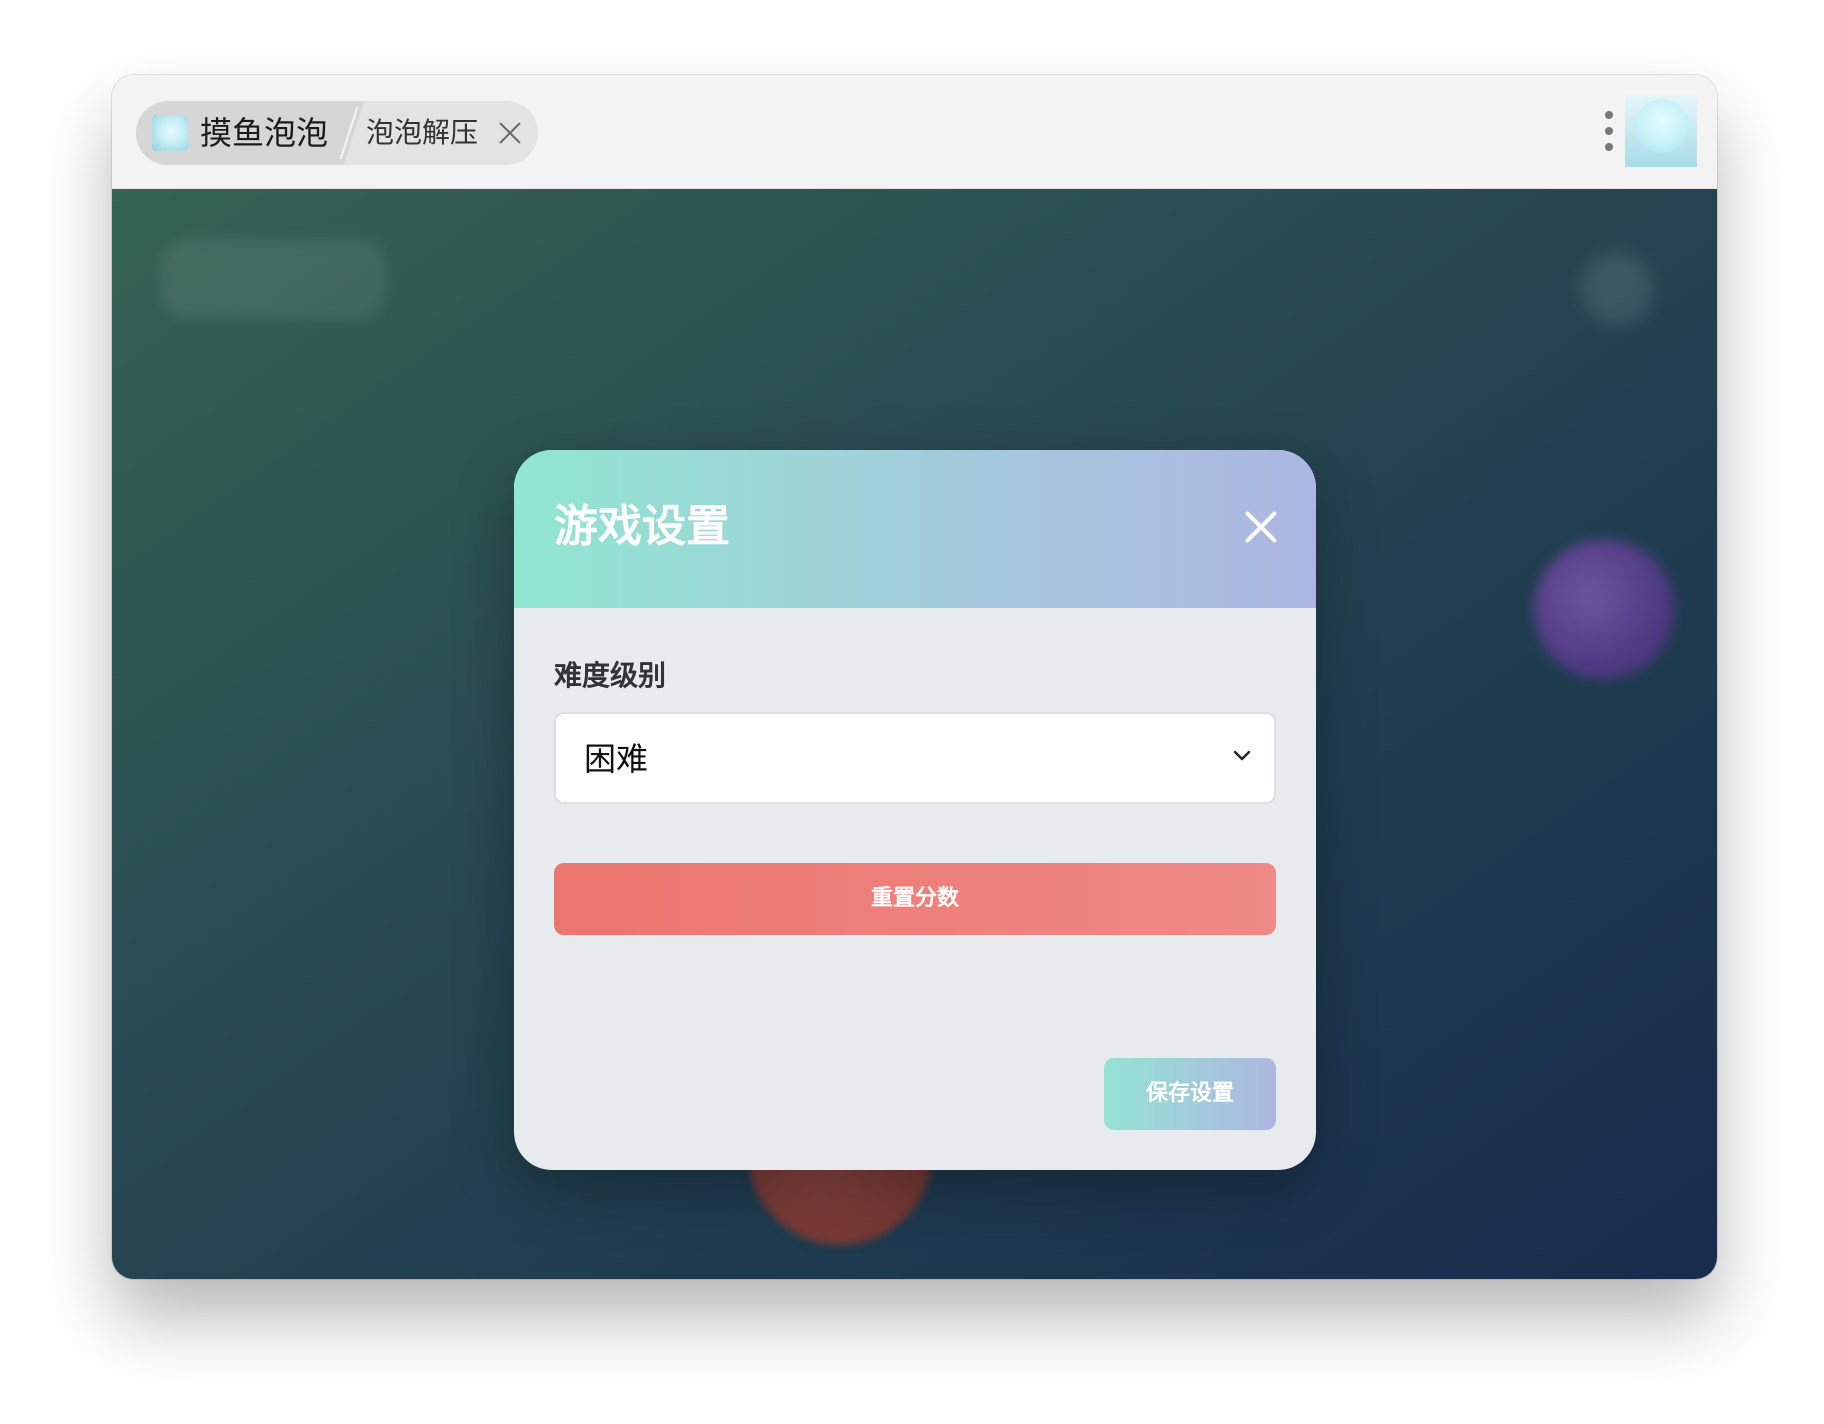 The width and height of the screenshot is (1824, 1424). Describe the element at coordinates (337, 133) in the screenshot. I see `tab-group: 摸鱼泡泡 泡泡解压` at that location.